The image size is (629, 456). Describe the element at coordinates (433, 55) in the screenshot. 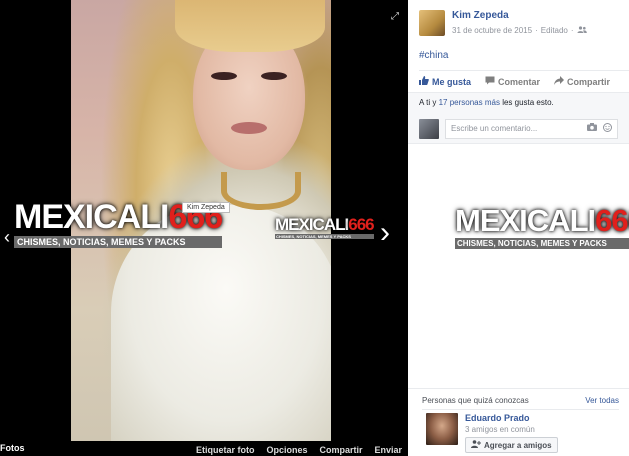

I see `post-hashtag: #china` at that location.